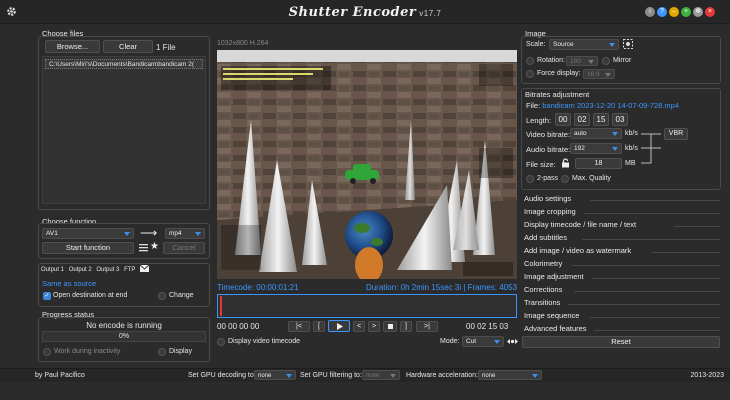 Image resolution: width=730 pixels, height=400 pixels. Describe the element at coordinates (530, 74) in the screenshot. I see `force-display-radio` at that location.